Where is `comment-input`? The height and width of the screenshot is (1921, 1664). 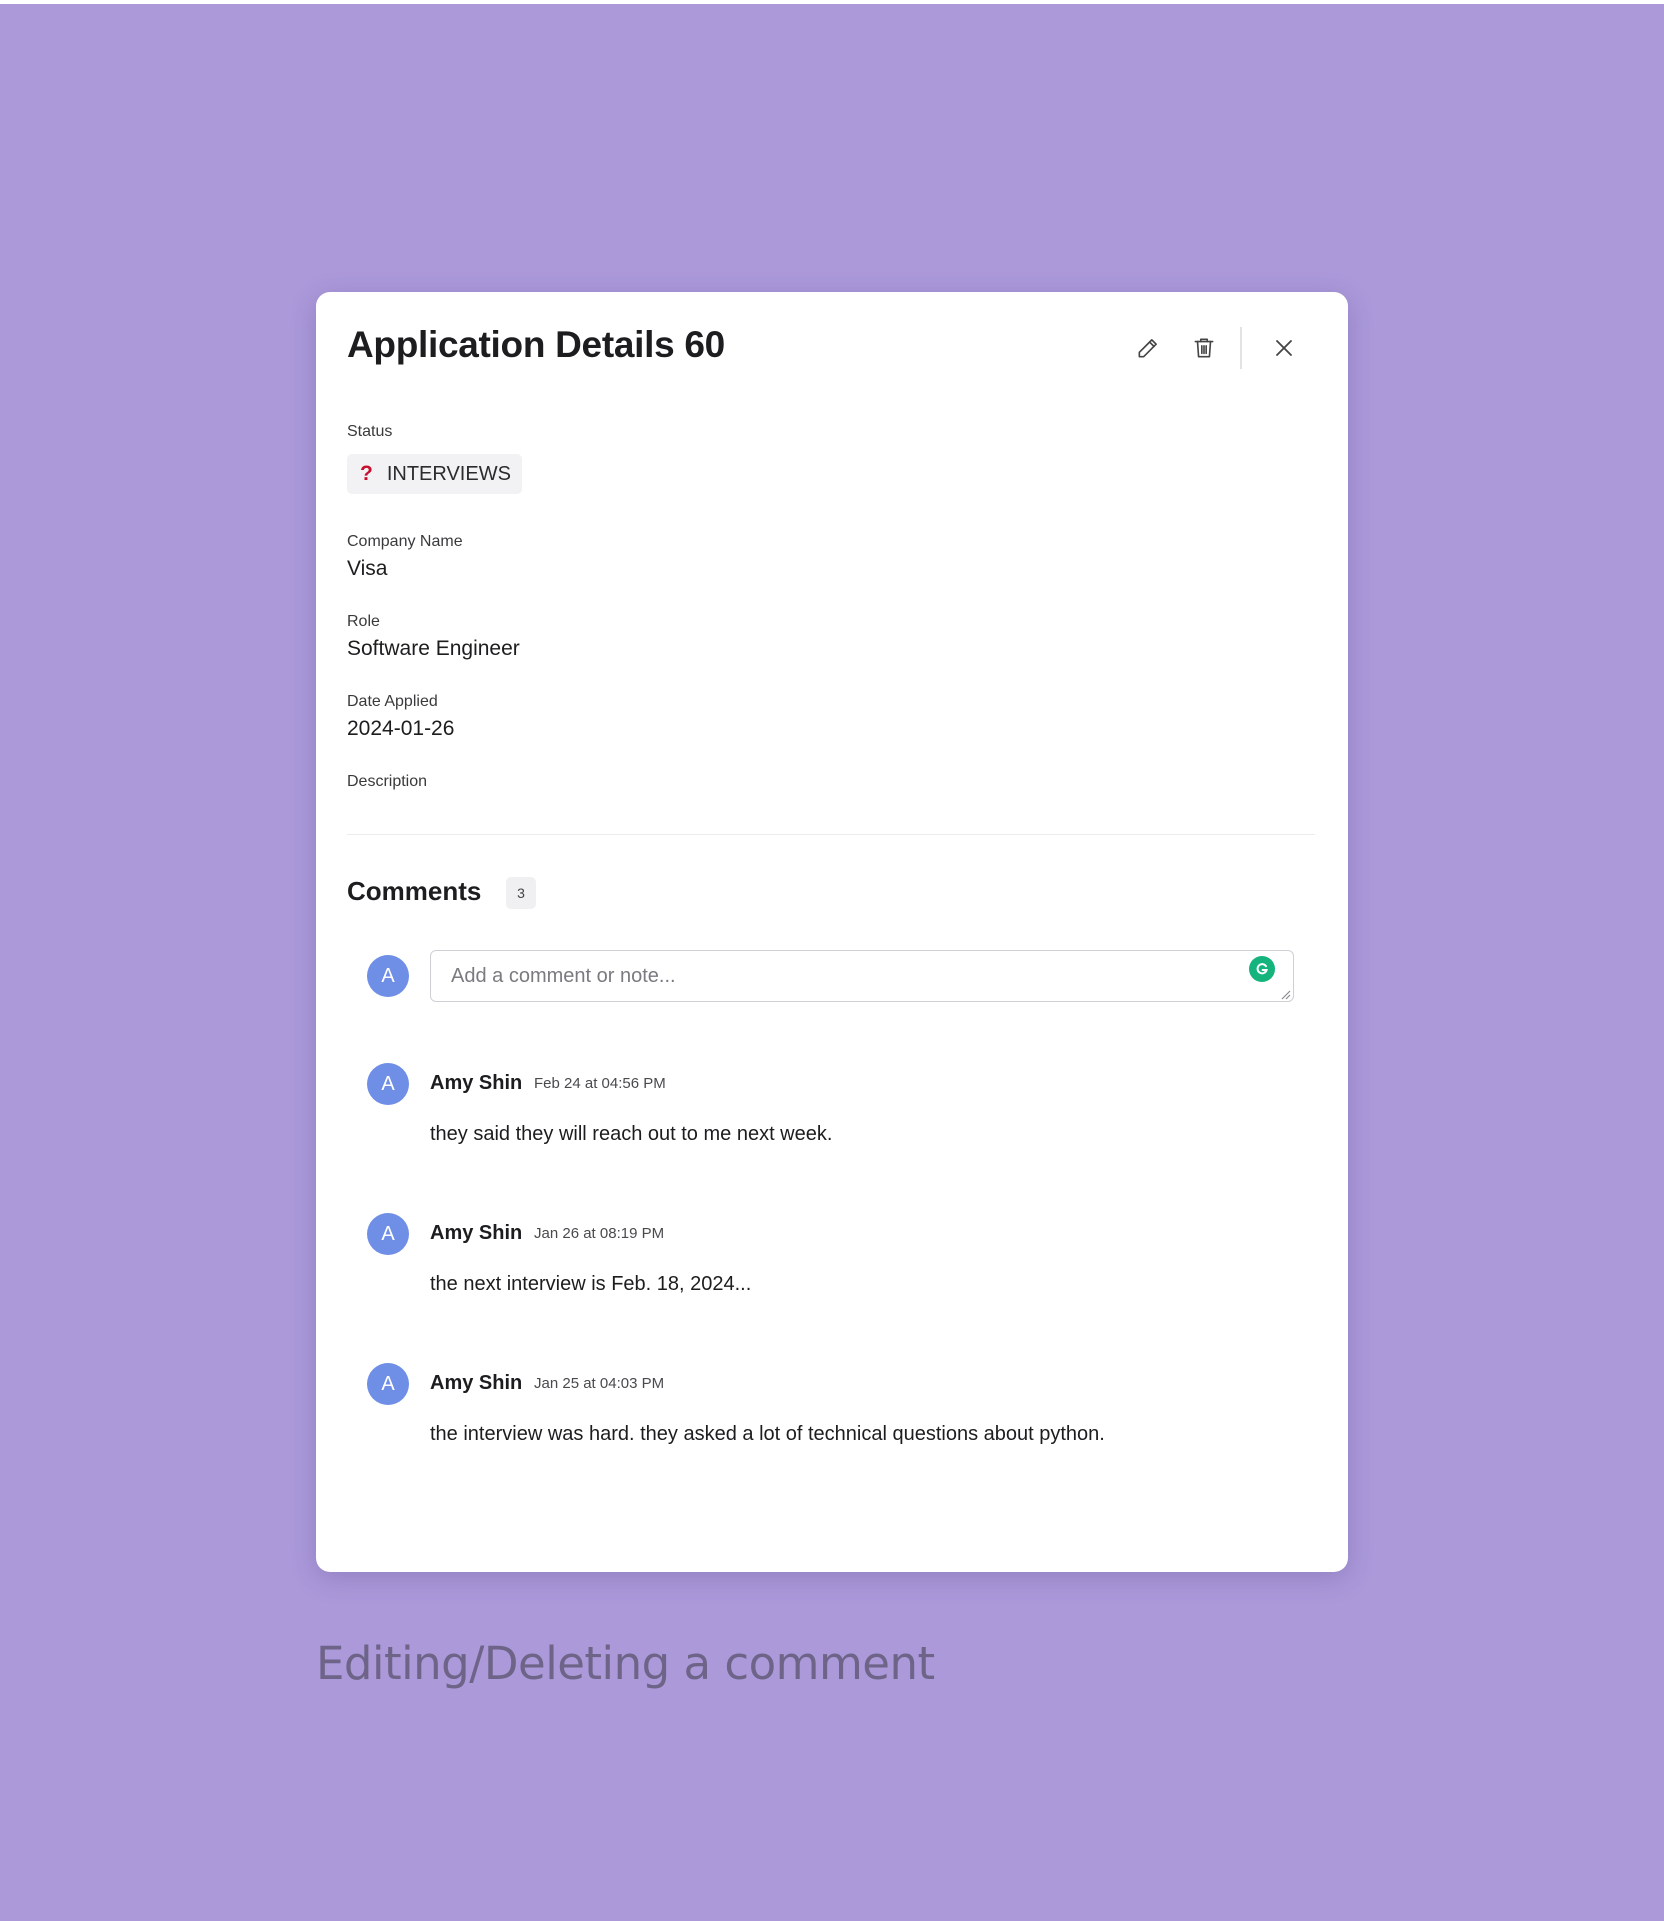 comment-input is located at coordinates (862, 976).